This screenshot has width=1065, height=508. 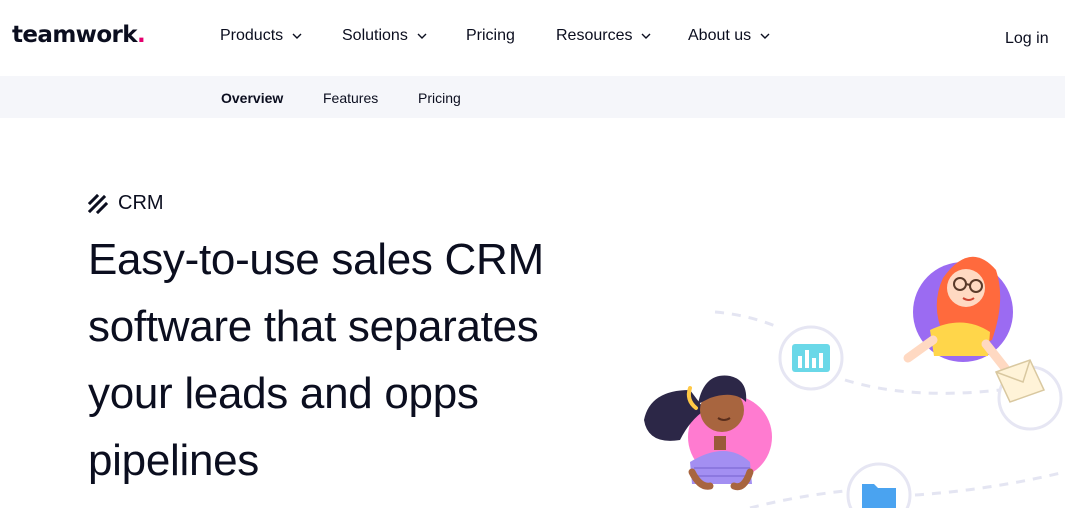 I want to click on nav-solutions: Solutions, so click(x=385, y=36).